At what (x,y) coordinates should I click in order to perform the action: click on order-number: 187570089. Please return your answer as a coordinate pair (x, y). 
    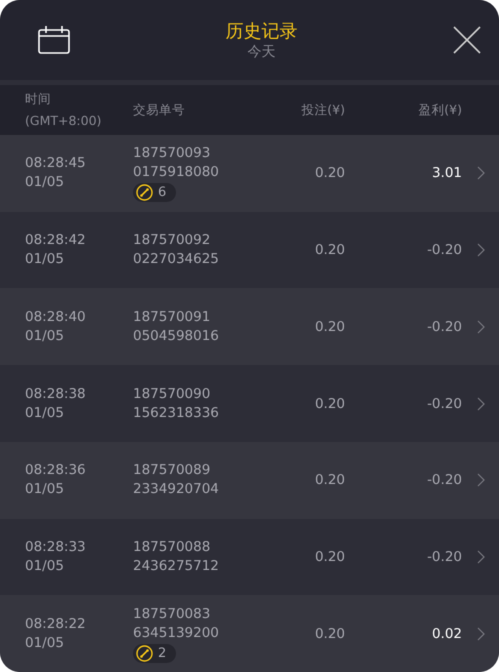
    Looking at the image, I should click on (172, 470).